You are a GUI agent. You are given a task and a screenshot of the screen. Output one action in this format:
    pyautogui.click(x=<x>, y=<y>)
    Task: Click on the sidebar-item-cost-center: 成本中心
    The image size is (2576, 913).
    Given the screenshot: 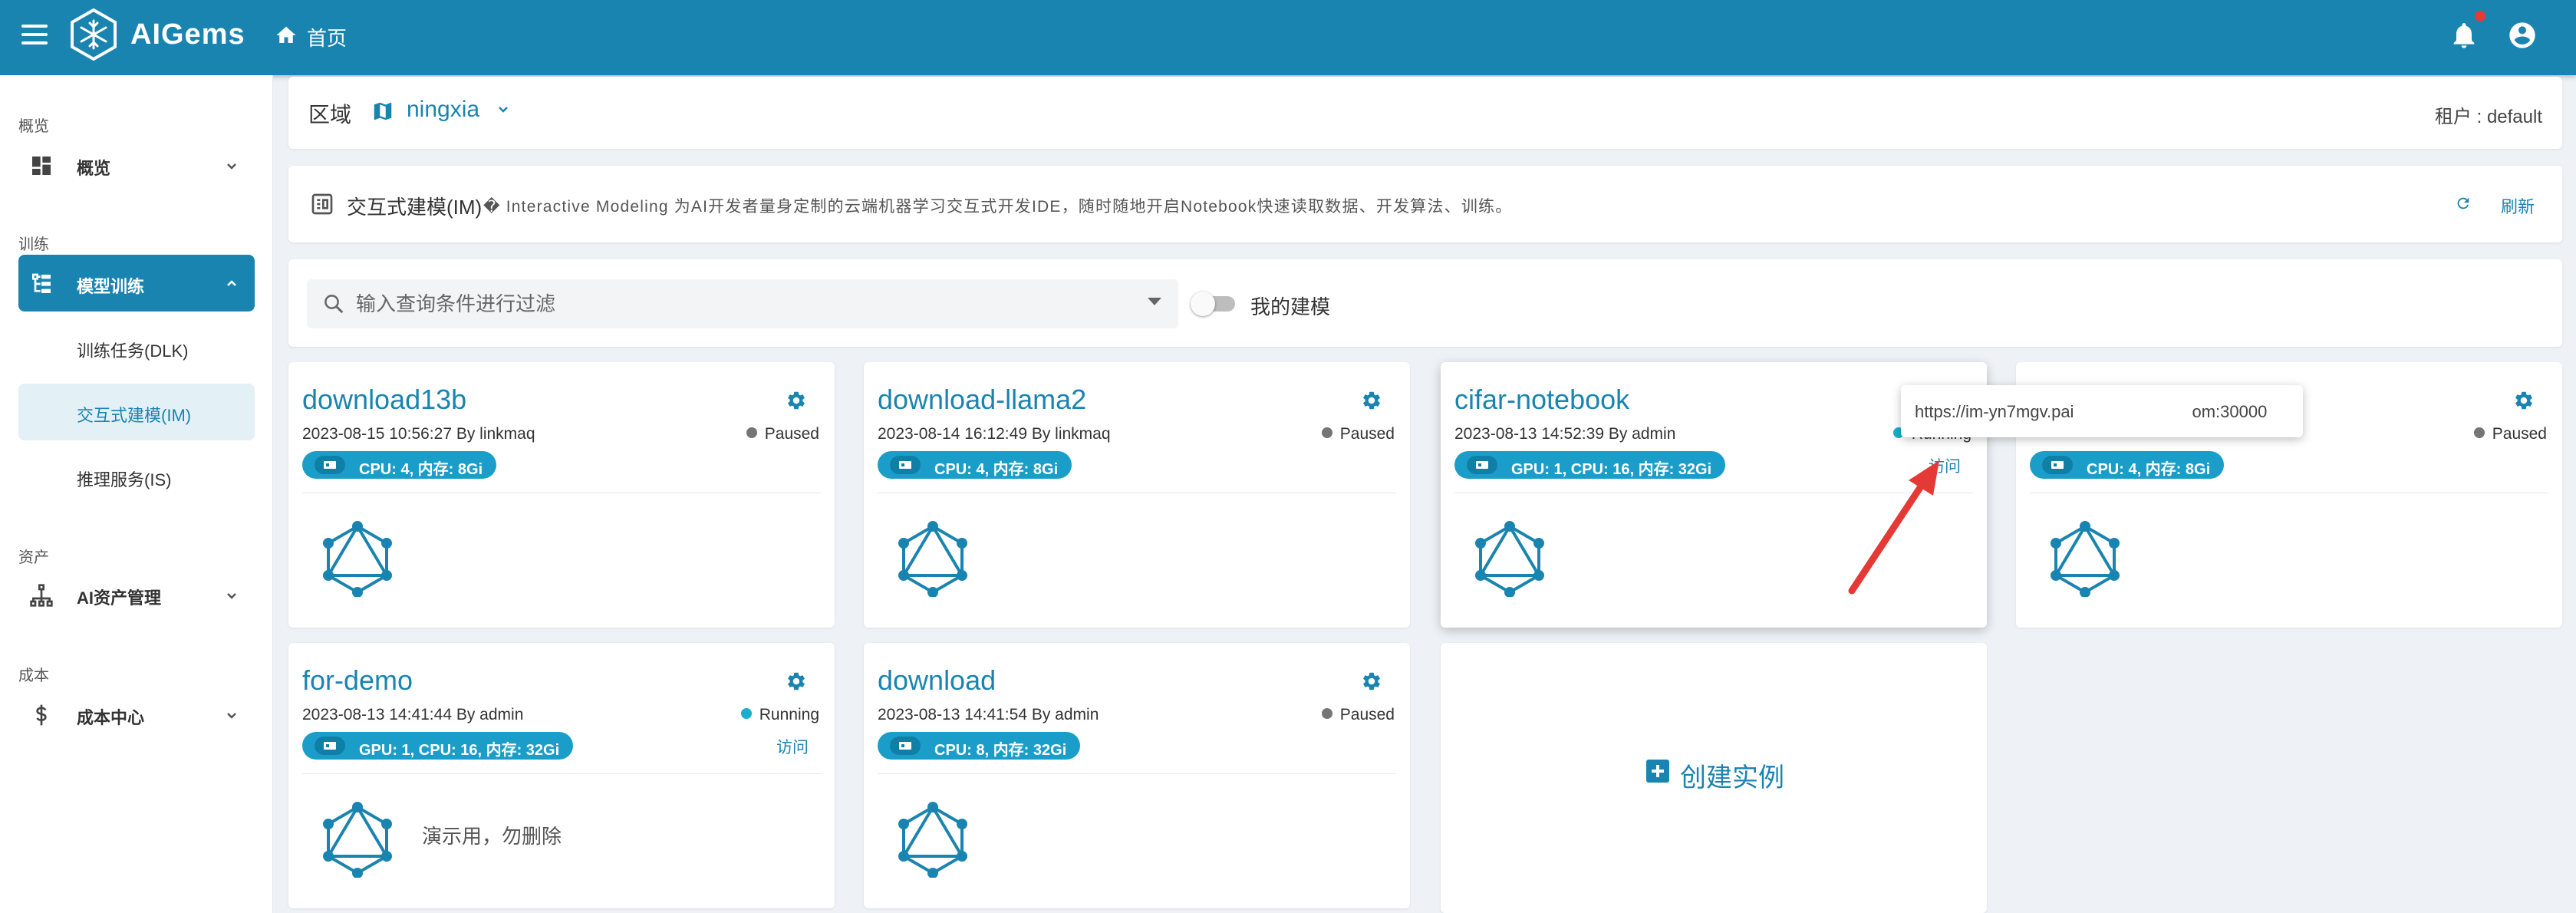 What is the action you would take?
    pyautogui.click(x=136, y=715)
    